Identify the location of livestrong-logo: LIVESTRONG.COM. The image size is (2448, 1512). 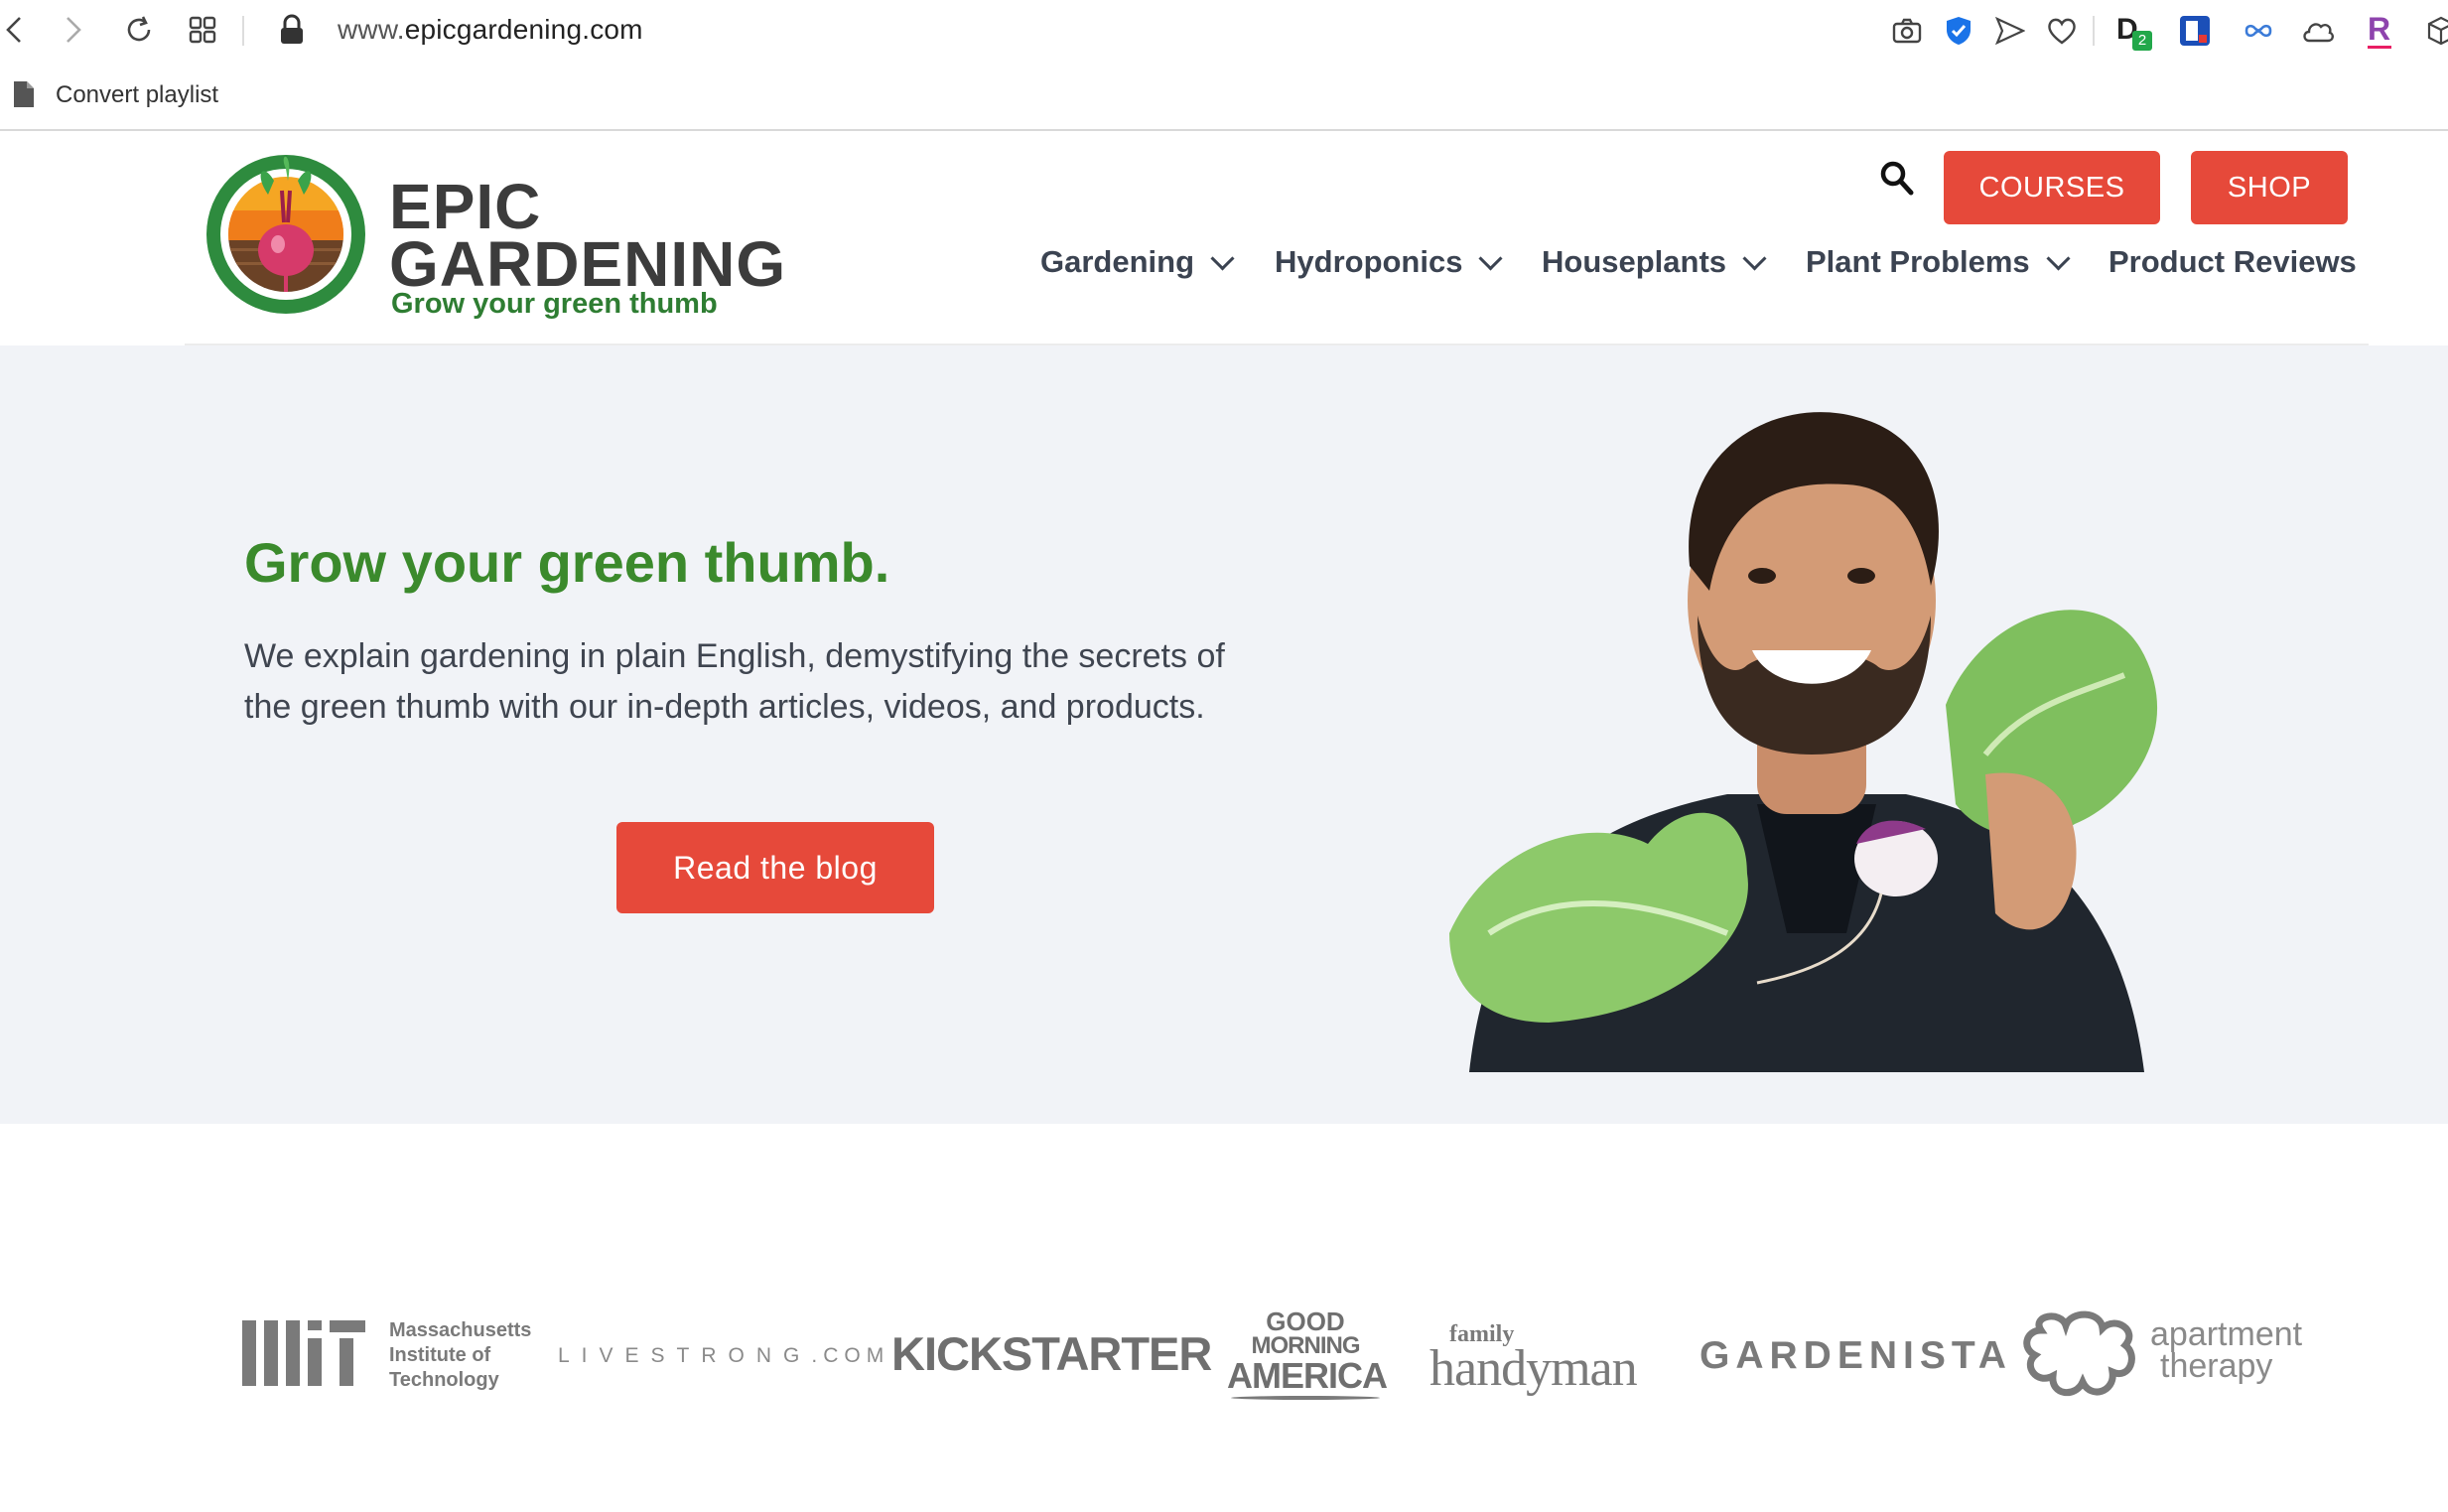
(723, 1356).